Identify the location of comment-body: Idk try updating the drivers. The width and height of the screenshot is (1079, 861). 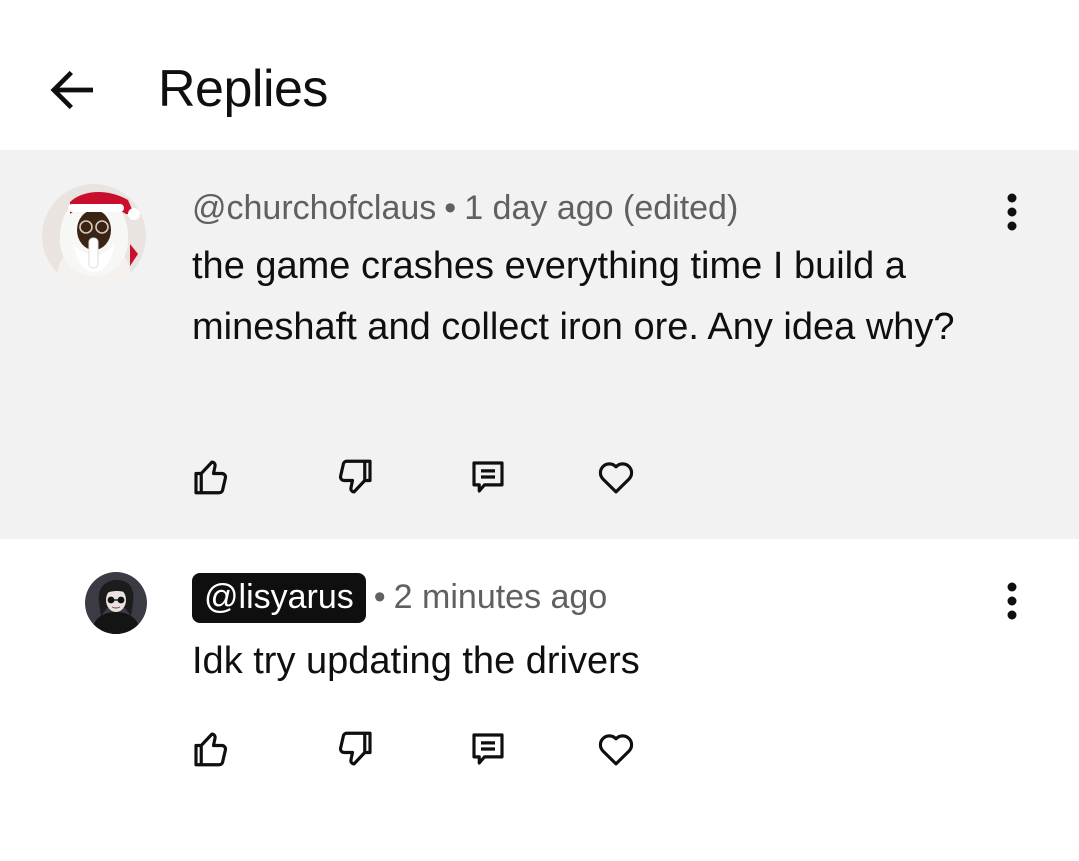
(416, 661).